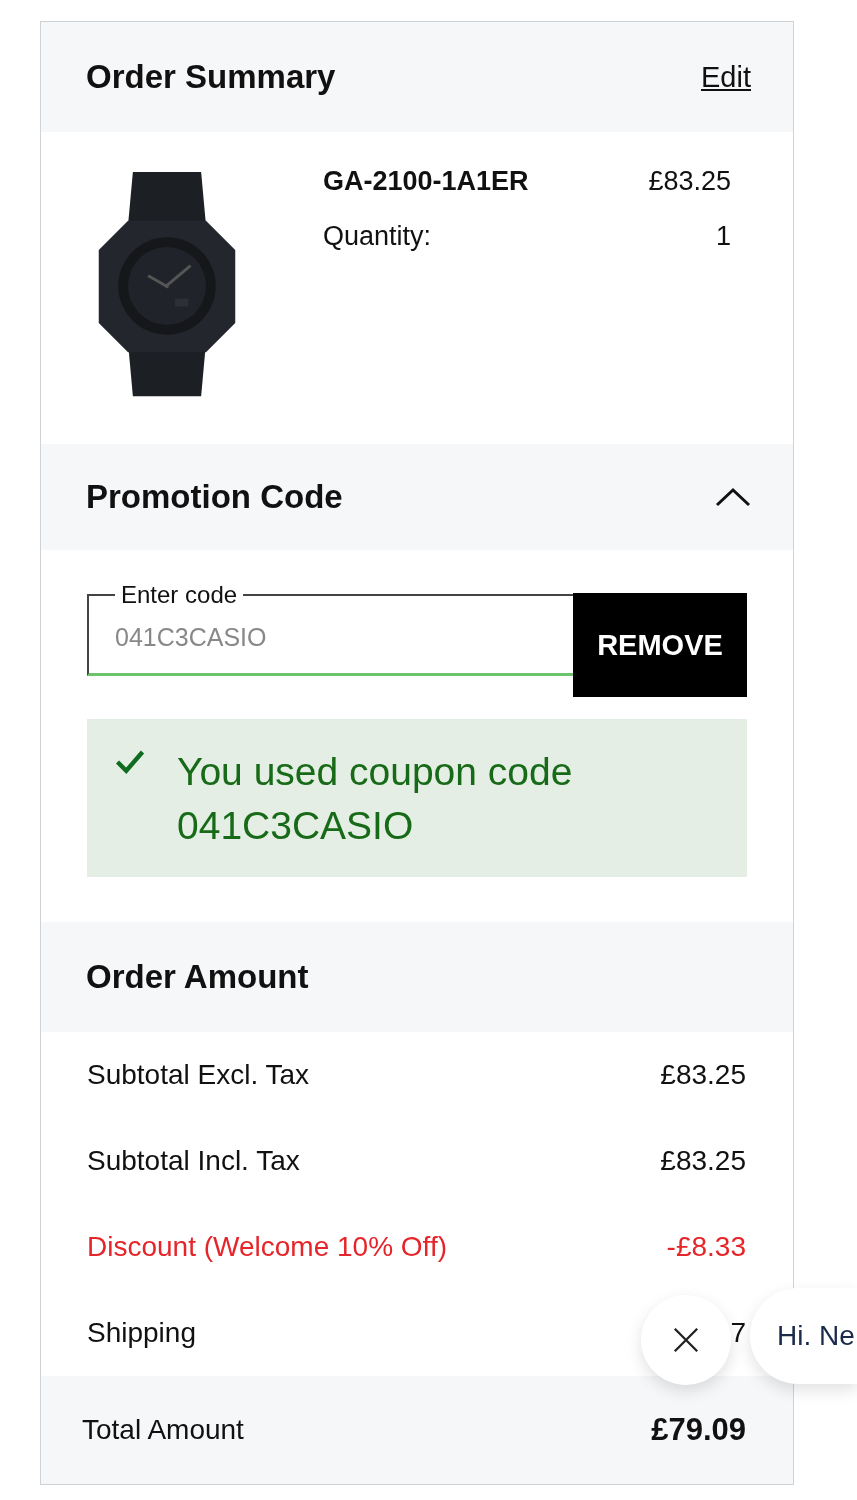  I want to click on remove-button: REMOVE, so click(660, 645).